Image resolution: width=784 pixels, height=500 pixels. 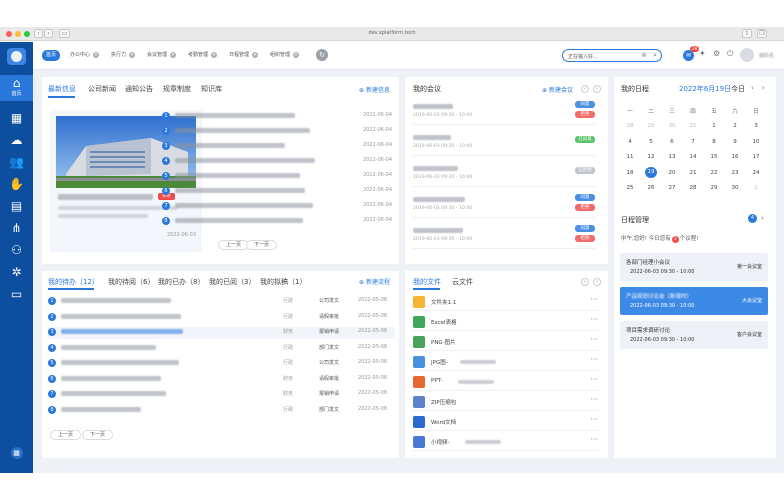 What do you see at coordinates (64, 33) in the screenshot?
I see `sidebar-toggle-button: ▭` at bounding box center [64, 33].